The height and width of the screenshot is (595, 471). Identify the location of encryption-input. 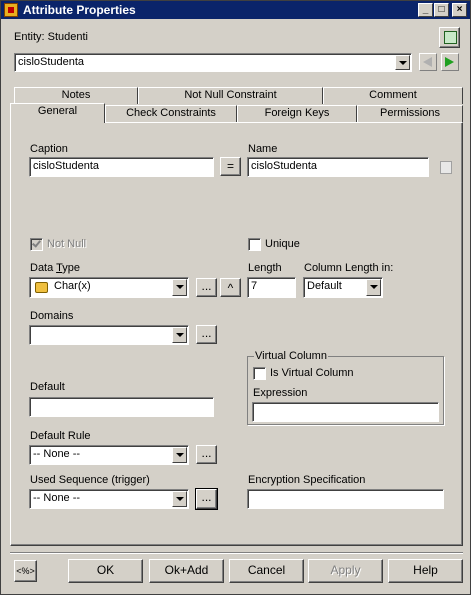
(345, 499).